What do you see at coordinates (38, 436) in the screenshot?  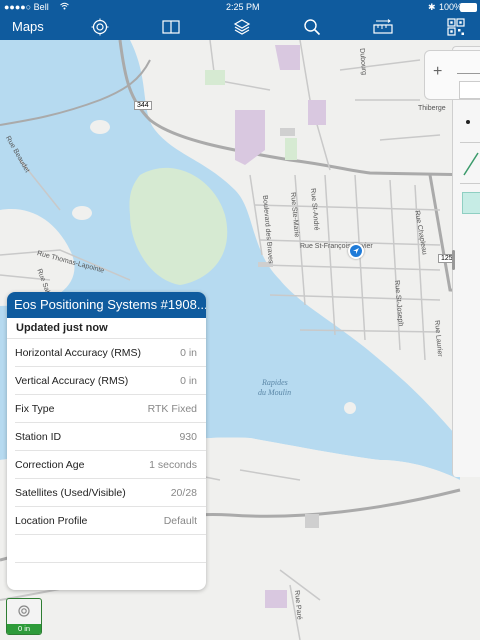 I see `info-row-label: Station ID` at bounding box center [38, 436].